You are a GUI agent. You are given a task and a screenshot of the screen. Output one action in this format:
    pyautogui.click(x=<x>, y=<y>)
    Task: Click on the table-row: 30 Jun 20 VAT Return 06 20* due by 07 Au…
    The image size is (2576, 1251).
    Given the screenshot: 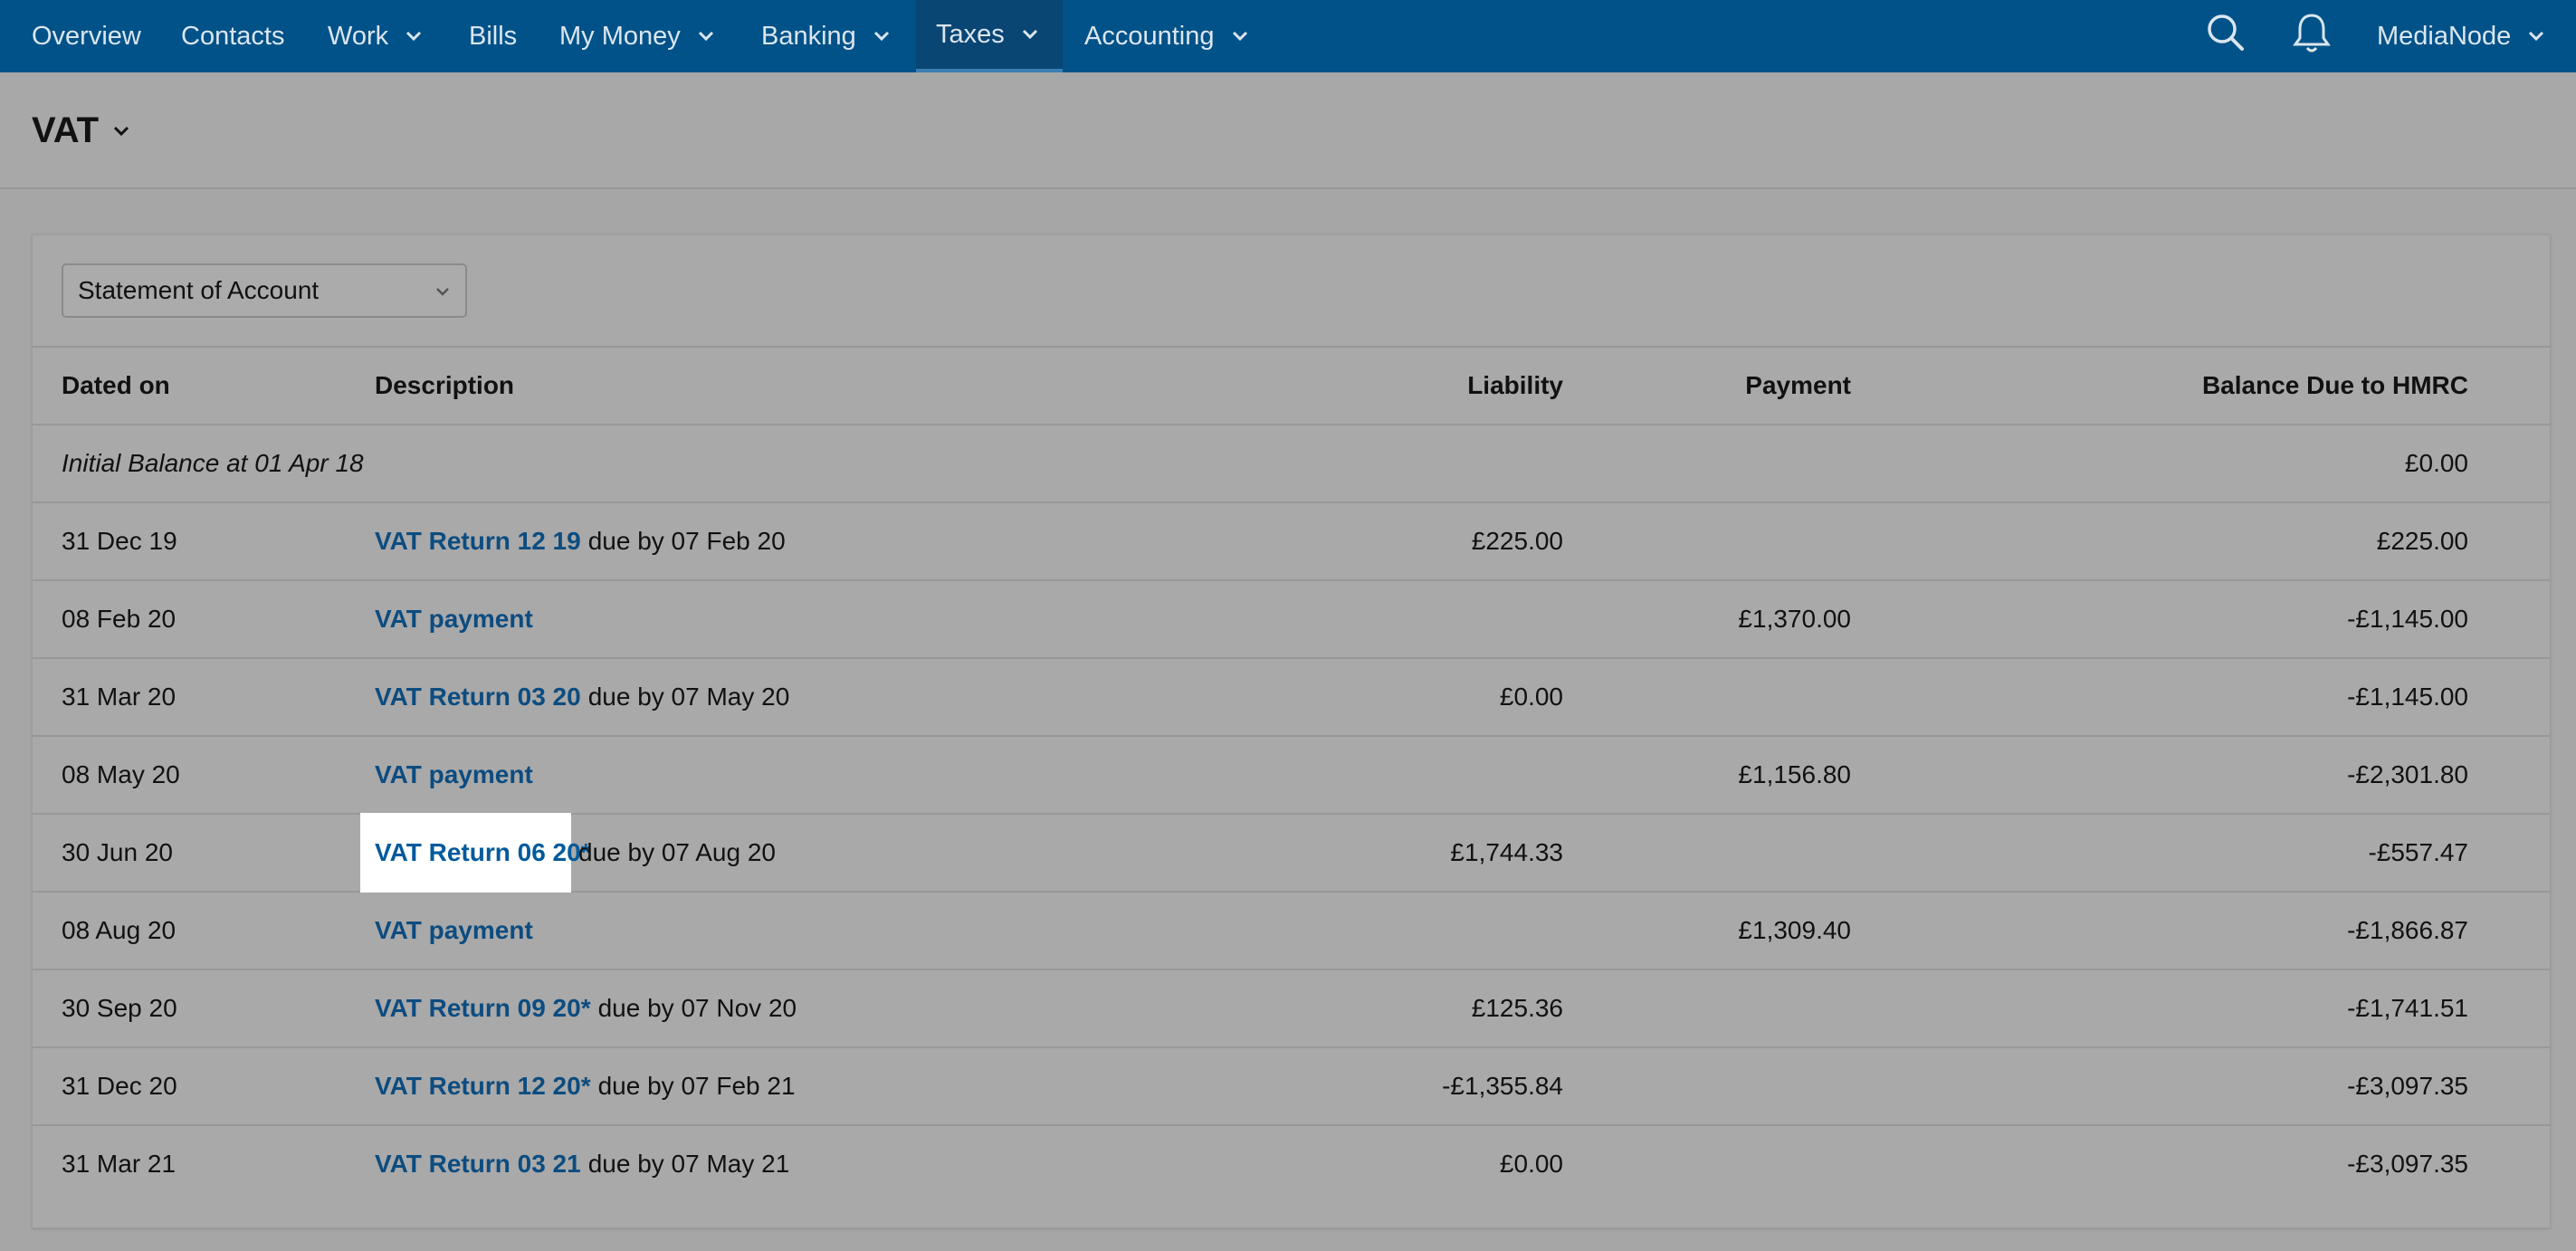 What is the action you would take?
    pyautogui.click(x=1291, y=853)
    